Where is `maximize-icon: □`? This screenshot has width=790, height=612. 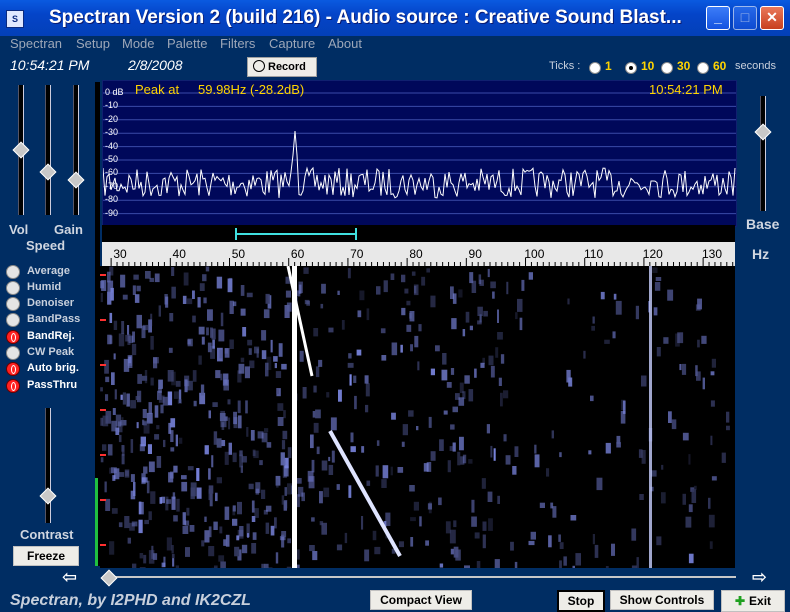
maximize-icon: □ is located at coordinates (745, 17).